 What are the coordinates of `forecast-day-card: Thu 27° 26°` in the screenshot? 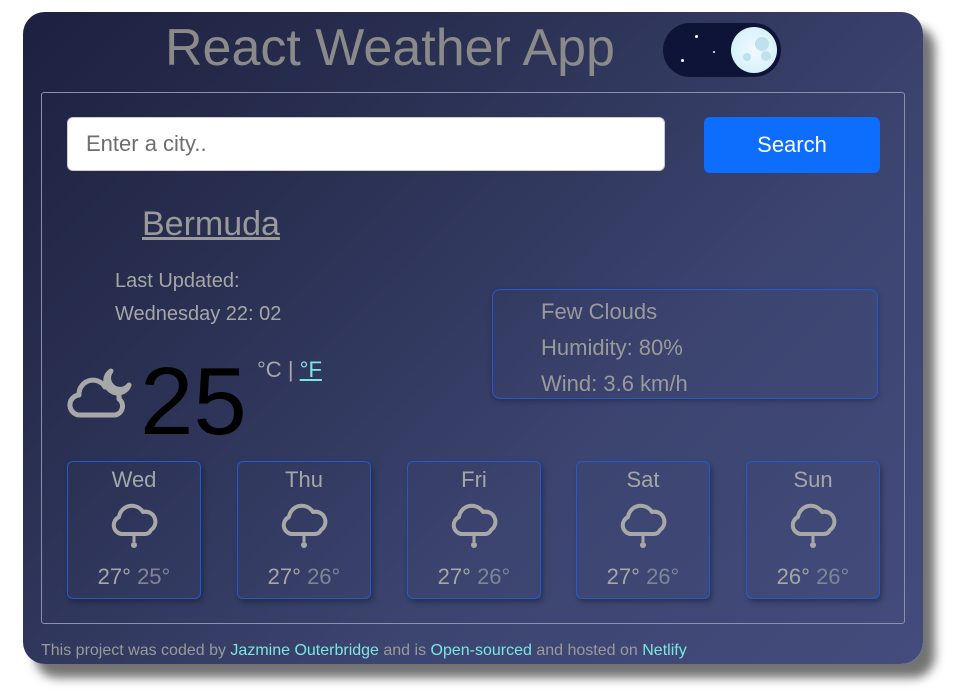 It's located at (304, 530).